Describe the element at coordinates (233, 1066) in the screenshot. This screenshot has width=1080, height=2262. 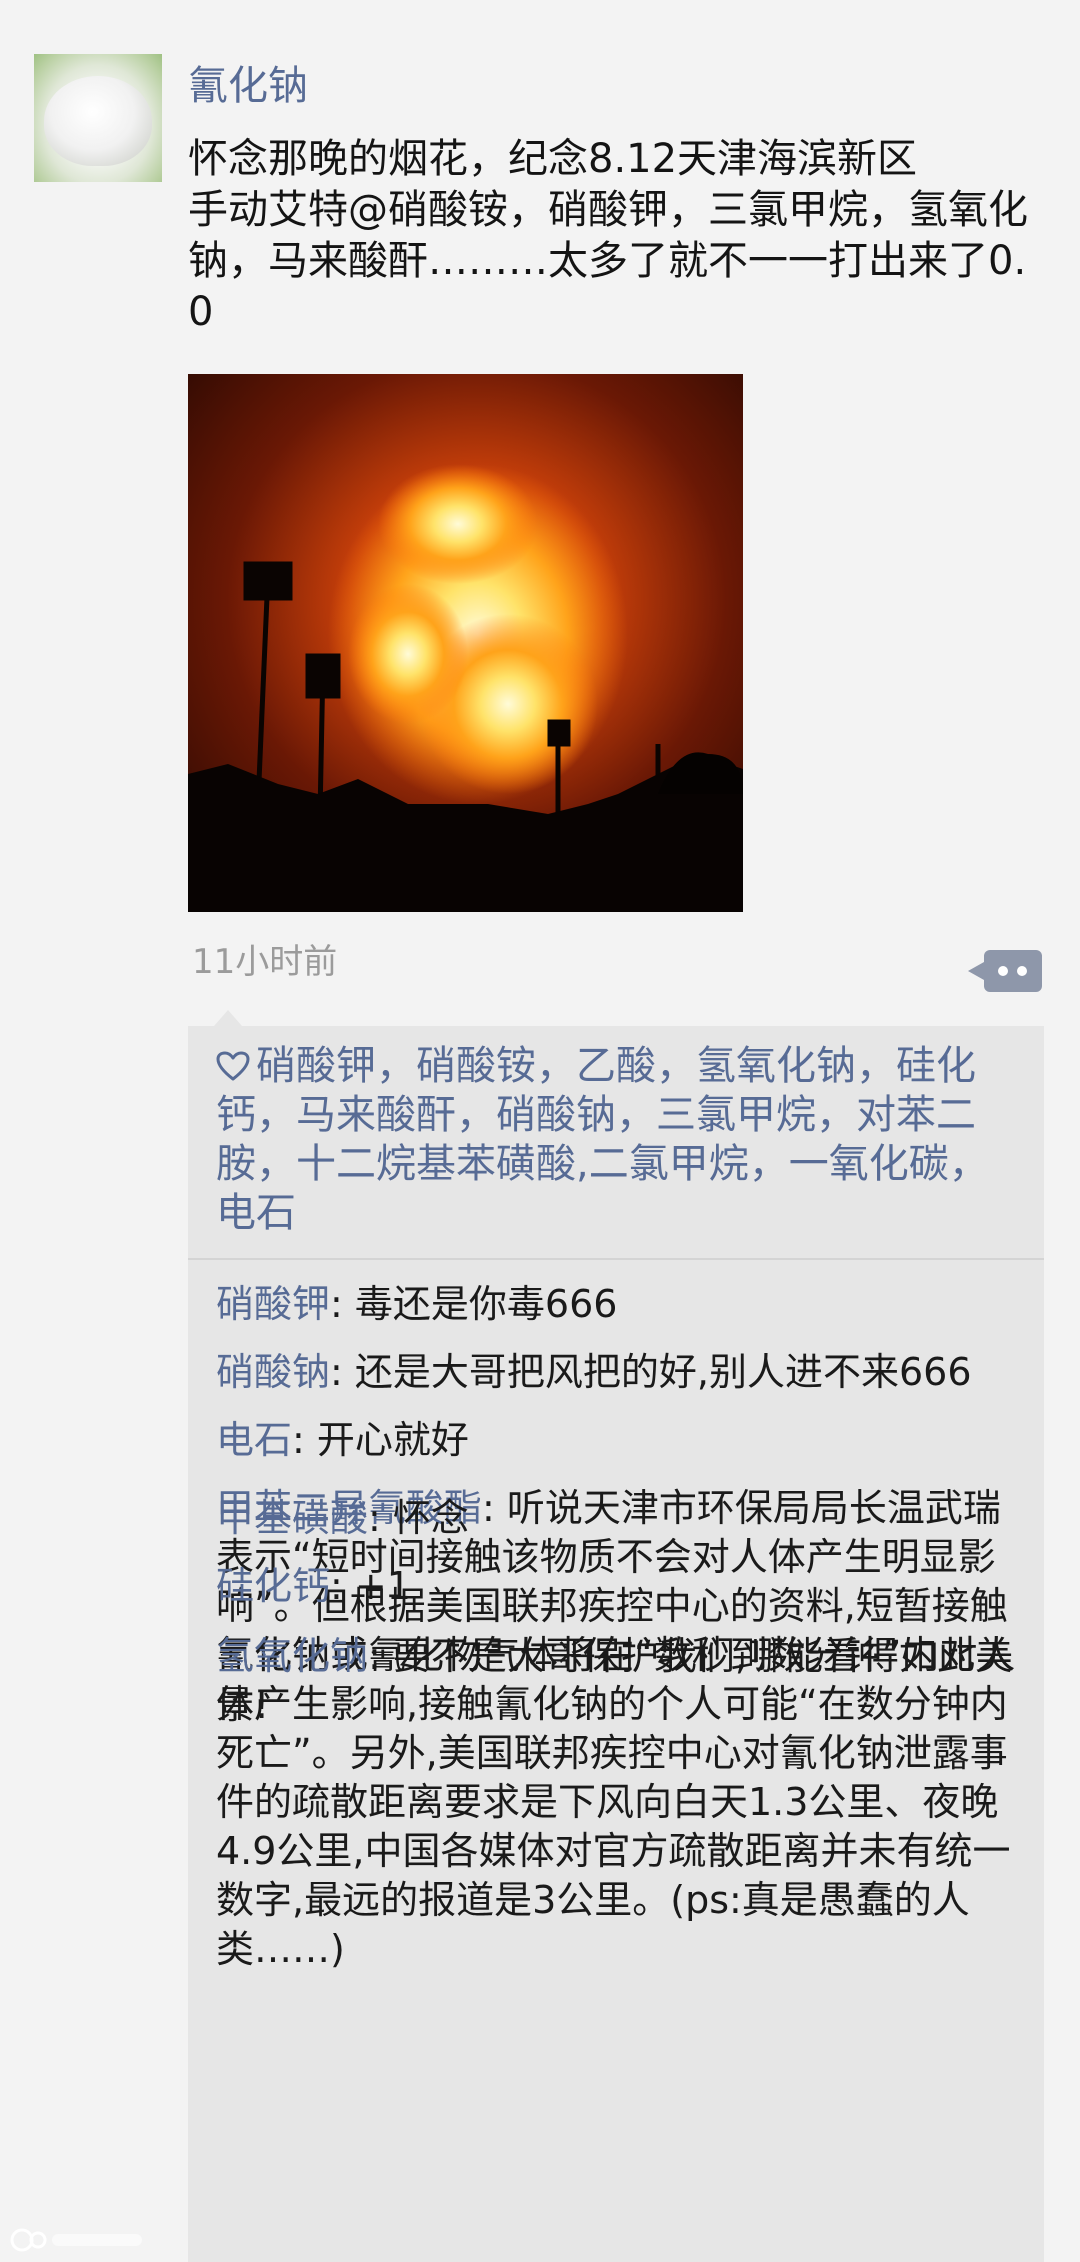
I see `heart-outline-icon` at that location.